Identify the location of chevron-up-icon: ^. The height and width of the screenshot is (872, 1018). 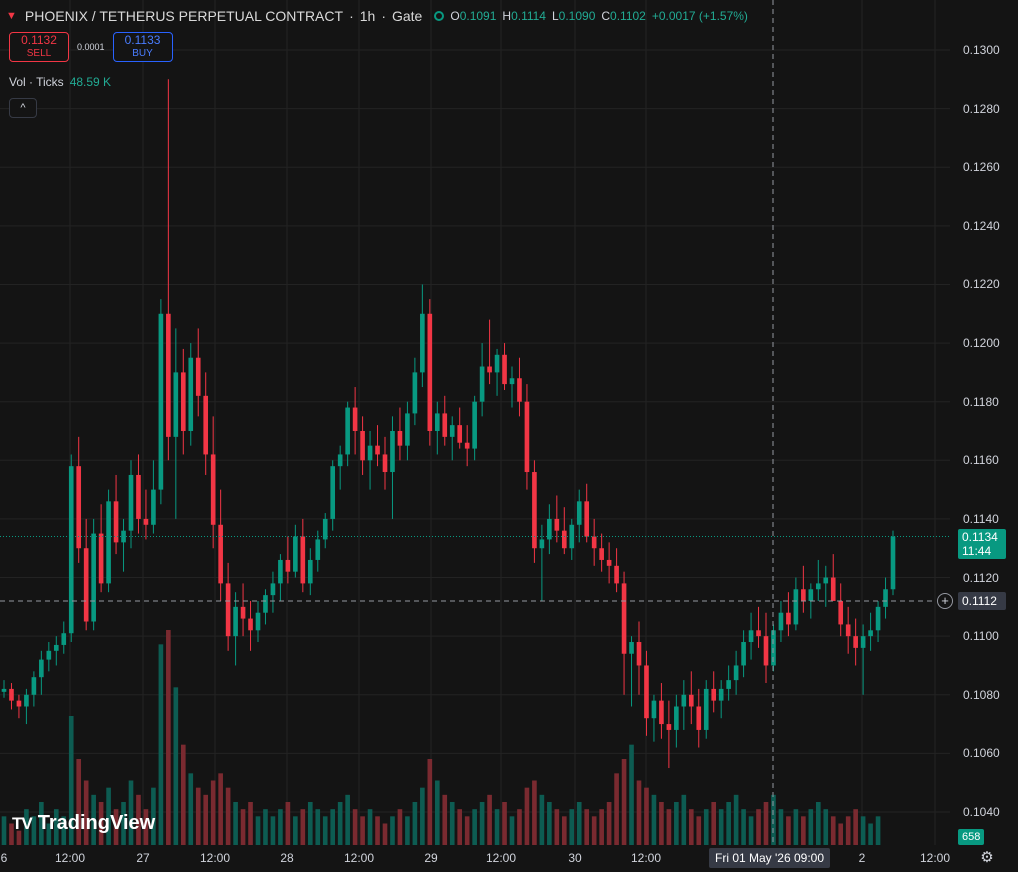
(23, 108).